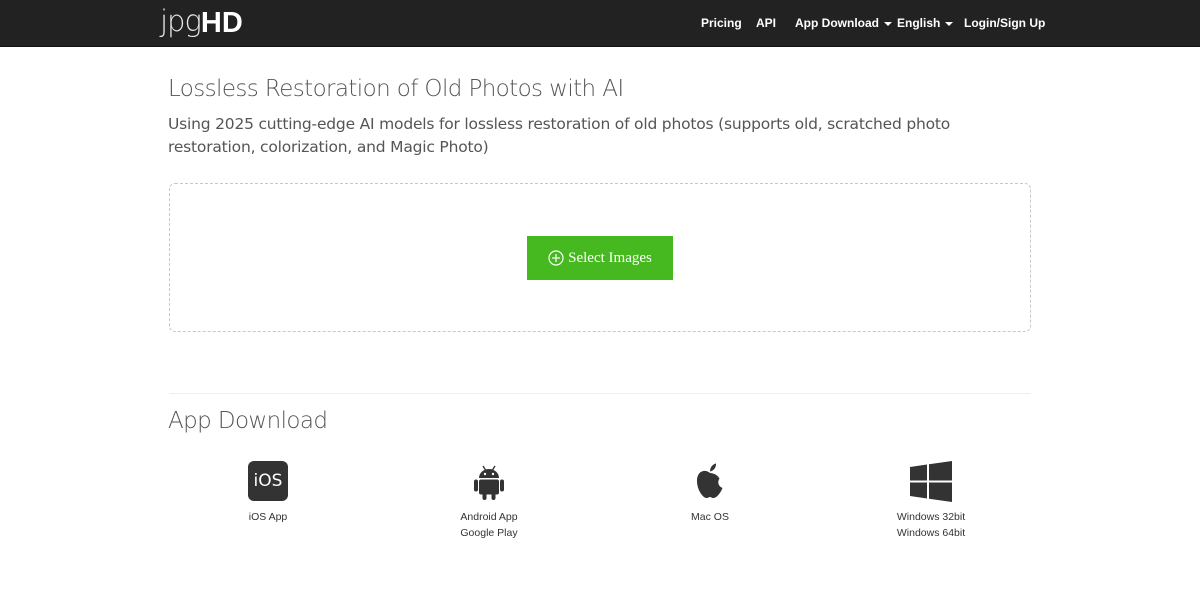 This screenshot has width=1200, height=610. I want to click on app-download-title: App Download, so click(248, 421).